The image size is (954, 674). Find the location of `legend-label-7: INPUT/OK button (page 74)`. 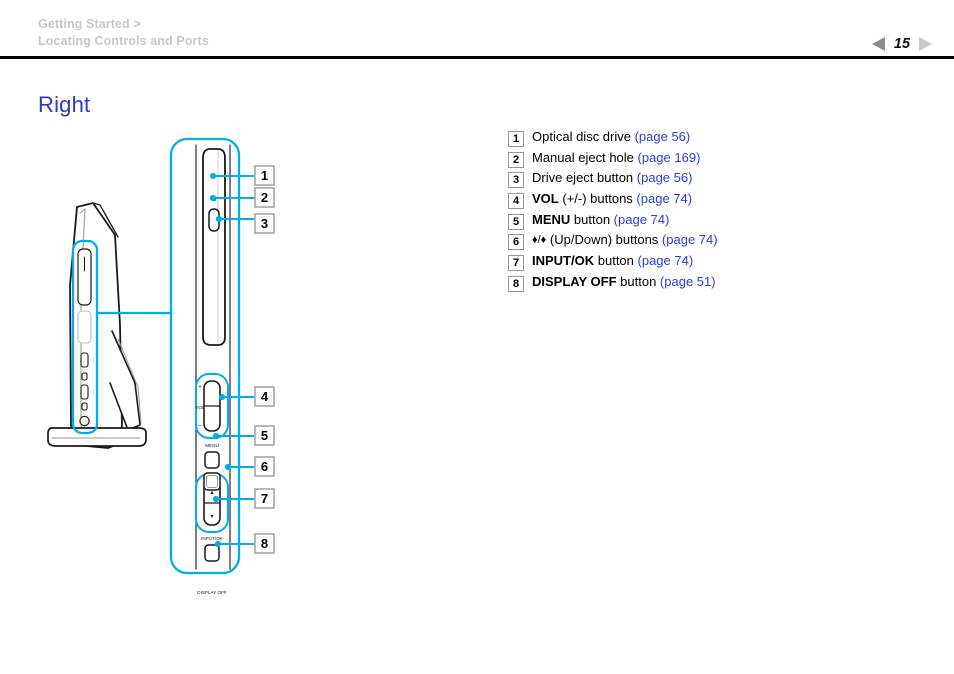

legend-label-7: INPUT/OK button (page 74) is located at coordinates (613, 261).